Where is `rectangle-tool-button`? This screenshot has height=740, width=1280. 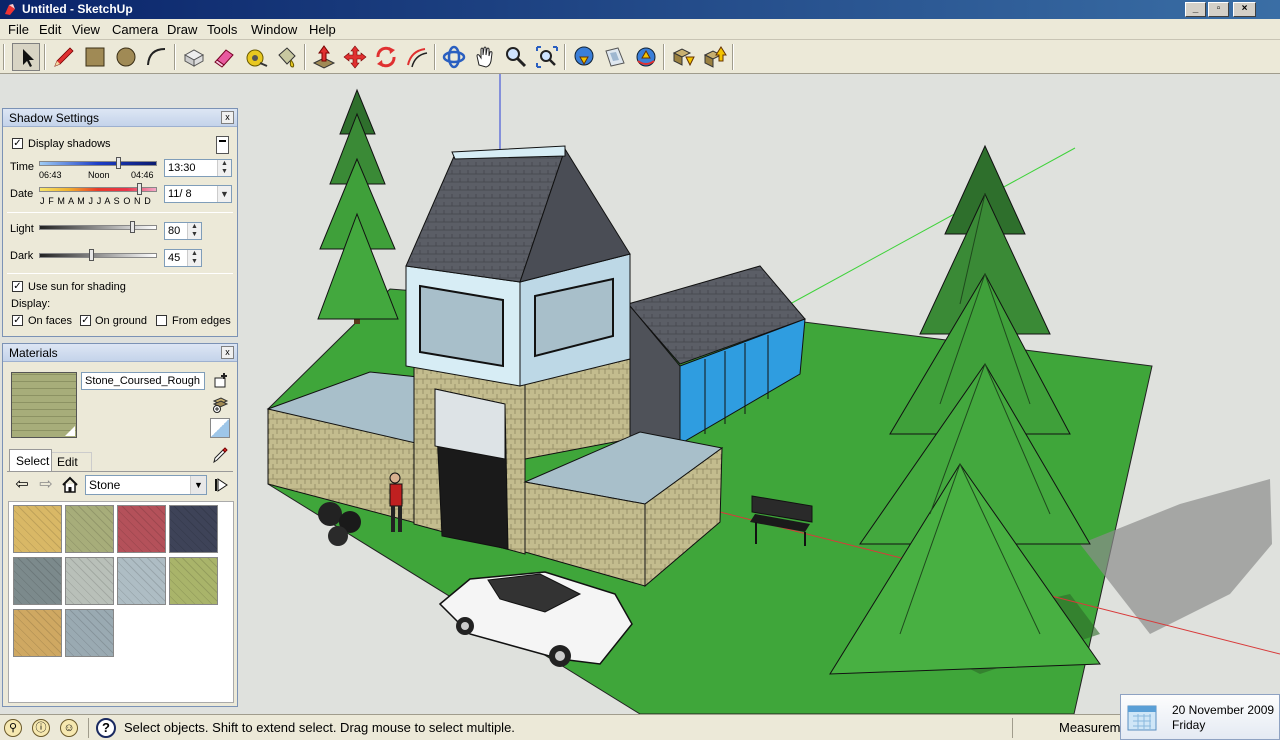 rectangle-tool-button is located at coordinates (95, 57).